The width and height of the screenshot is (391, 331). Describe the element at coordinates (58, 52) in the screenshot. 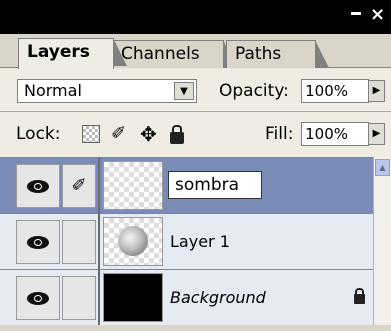

I see `tab-layers-label: Layers` at that location.